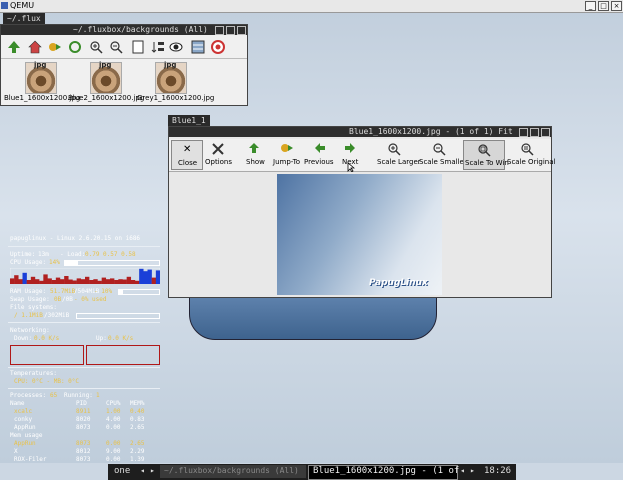 Image resolution: width=623 pixels, height=480 pixels. Describe the element at coordinates (137, 411) in the screenshot. I see `process-mem: 0.40` at that location.